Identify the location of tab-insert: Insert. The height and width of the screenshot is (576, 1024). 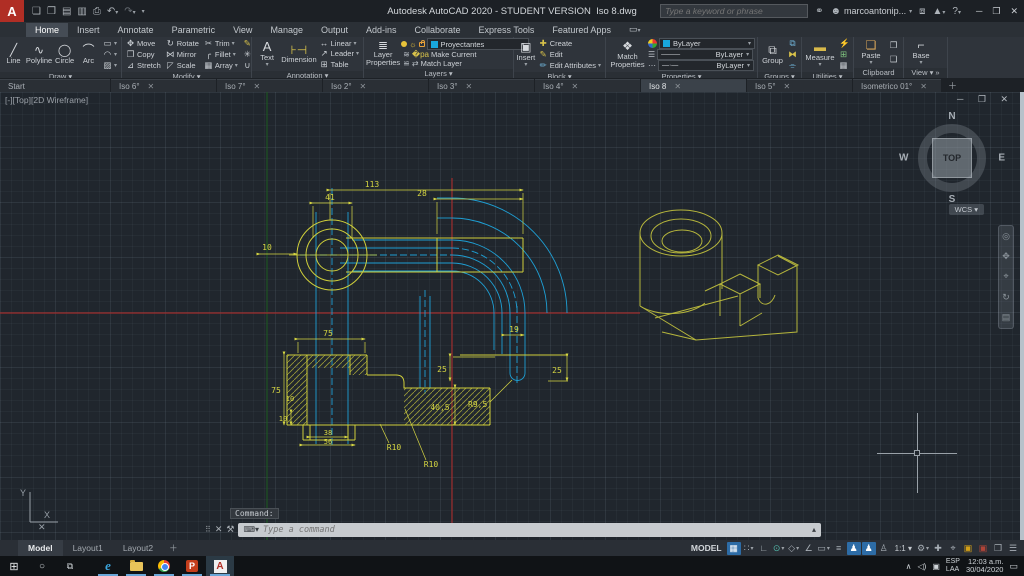
(88, 30).